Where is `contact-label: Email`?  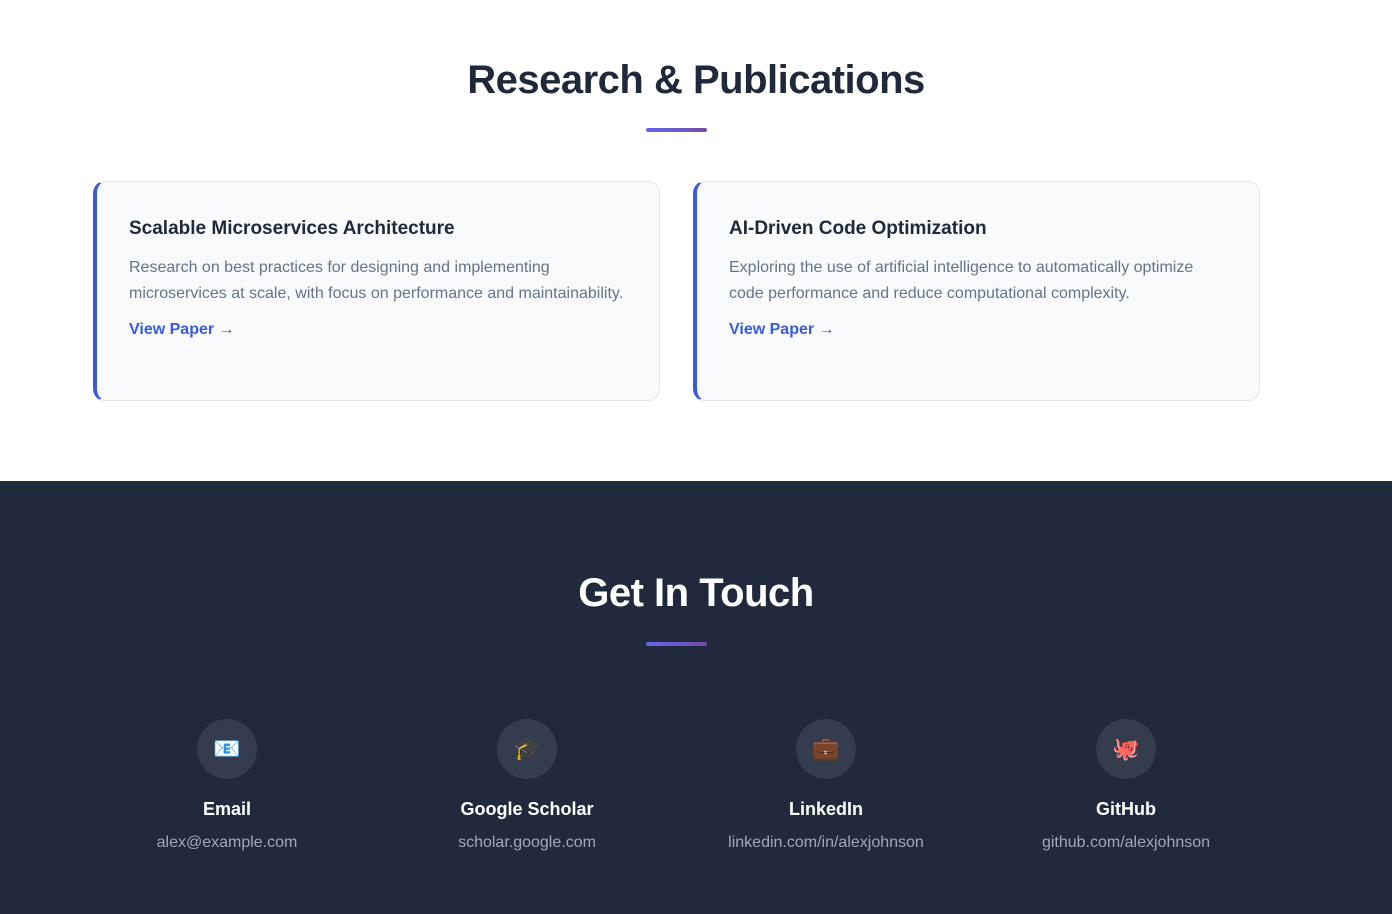
contact-label: Email is located at coordinates (227, 809).